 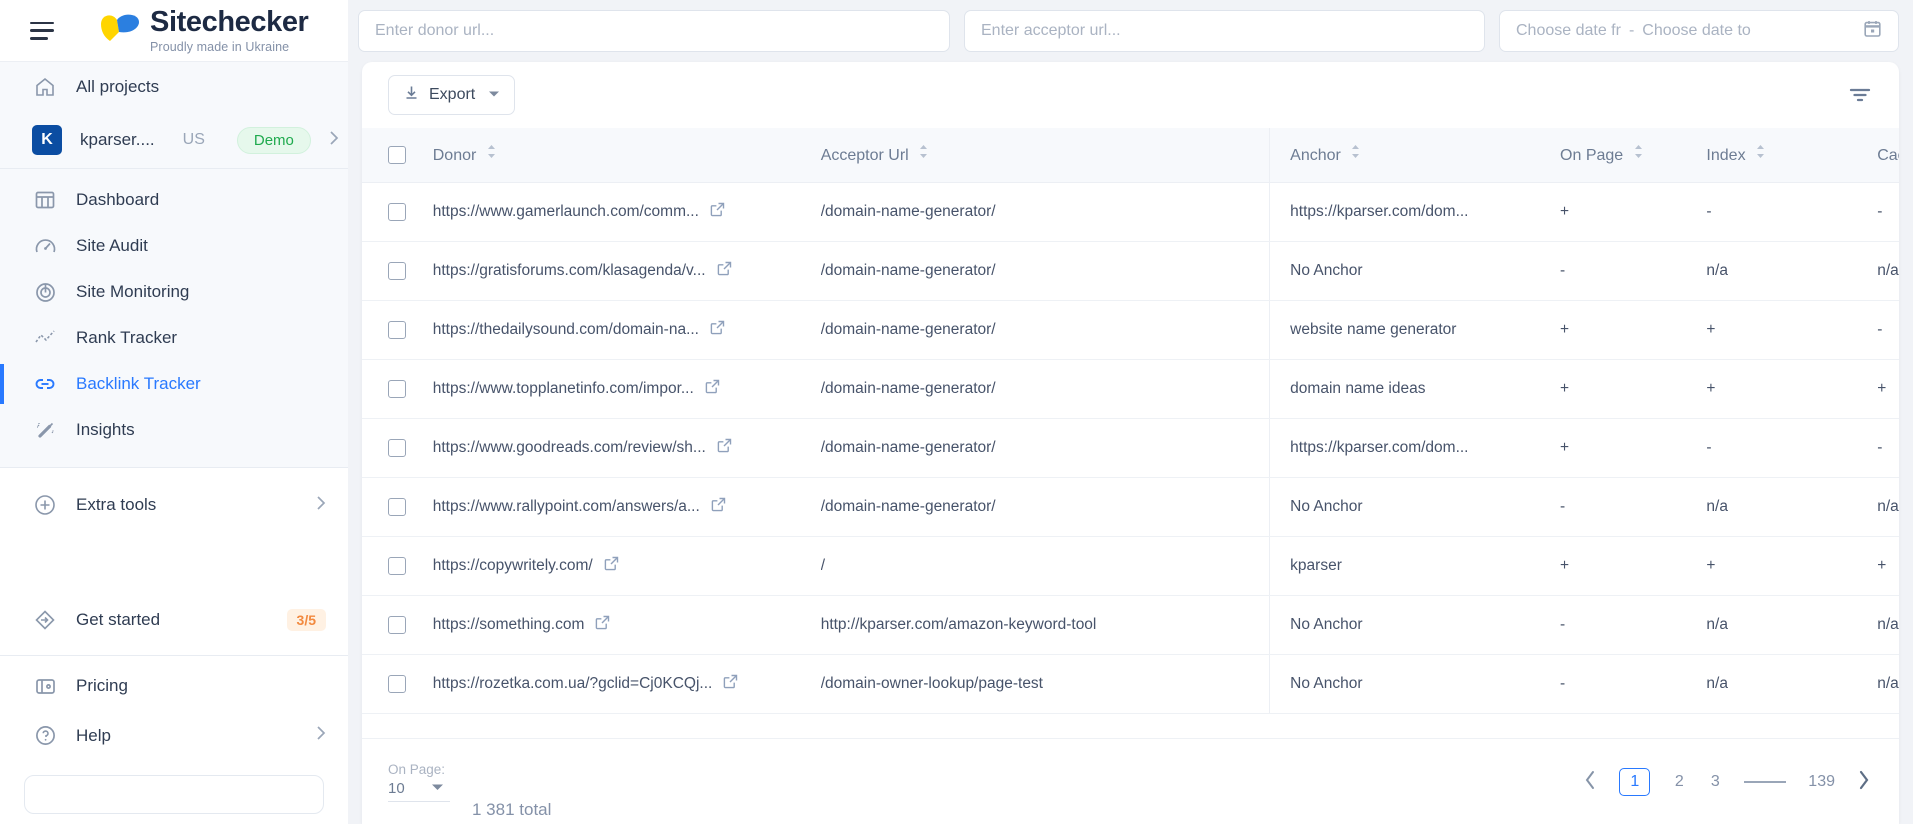 What do you see at coordinates (1590, 782) in the screenshot?
I see `chevron-left-icon` at bounding box center [1590, 782].